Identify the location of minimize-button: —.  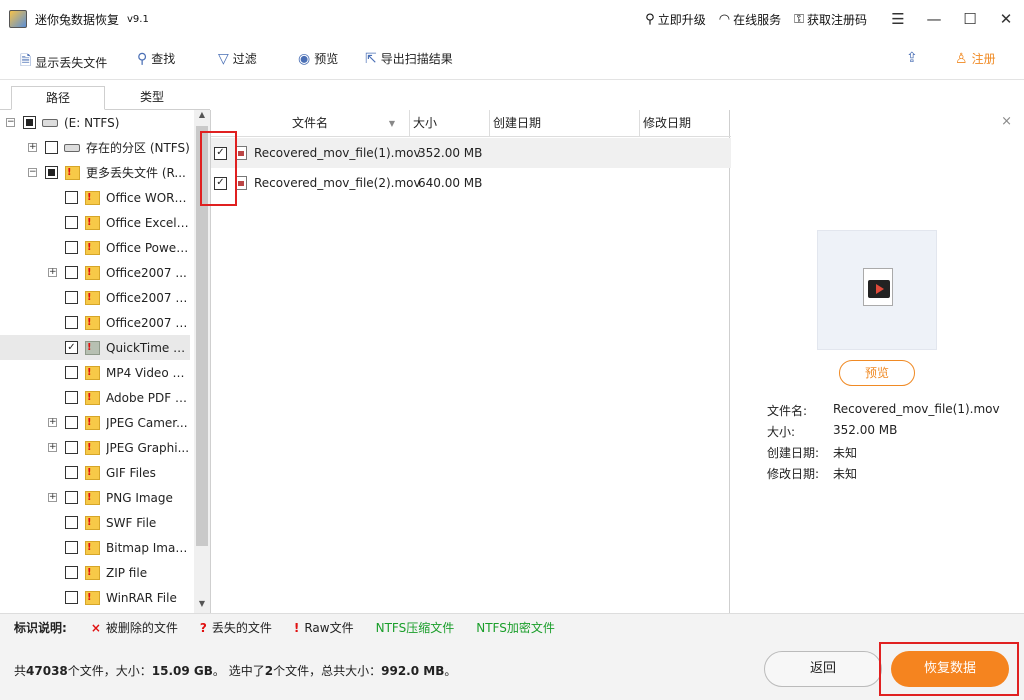
(934, 19).